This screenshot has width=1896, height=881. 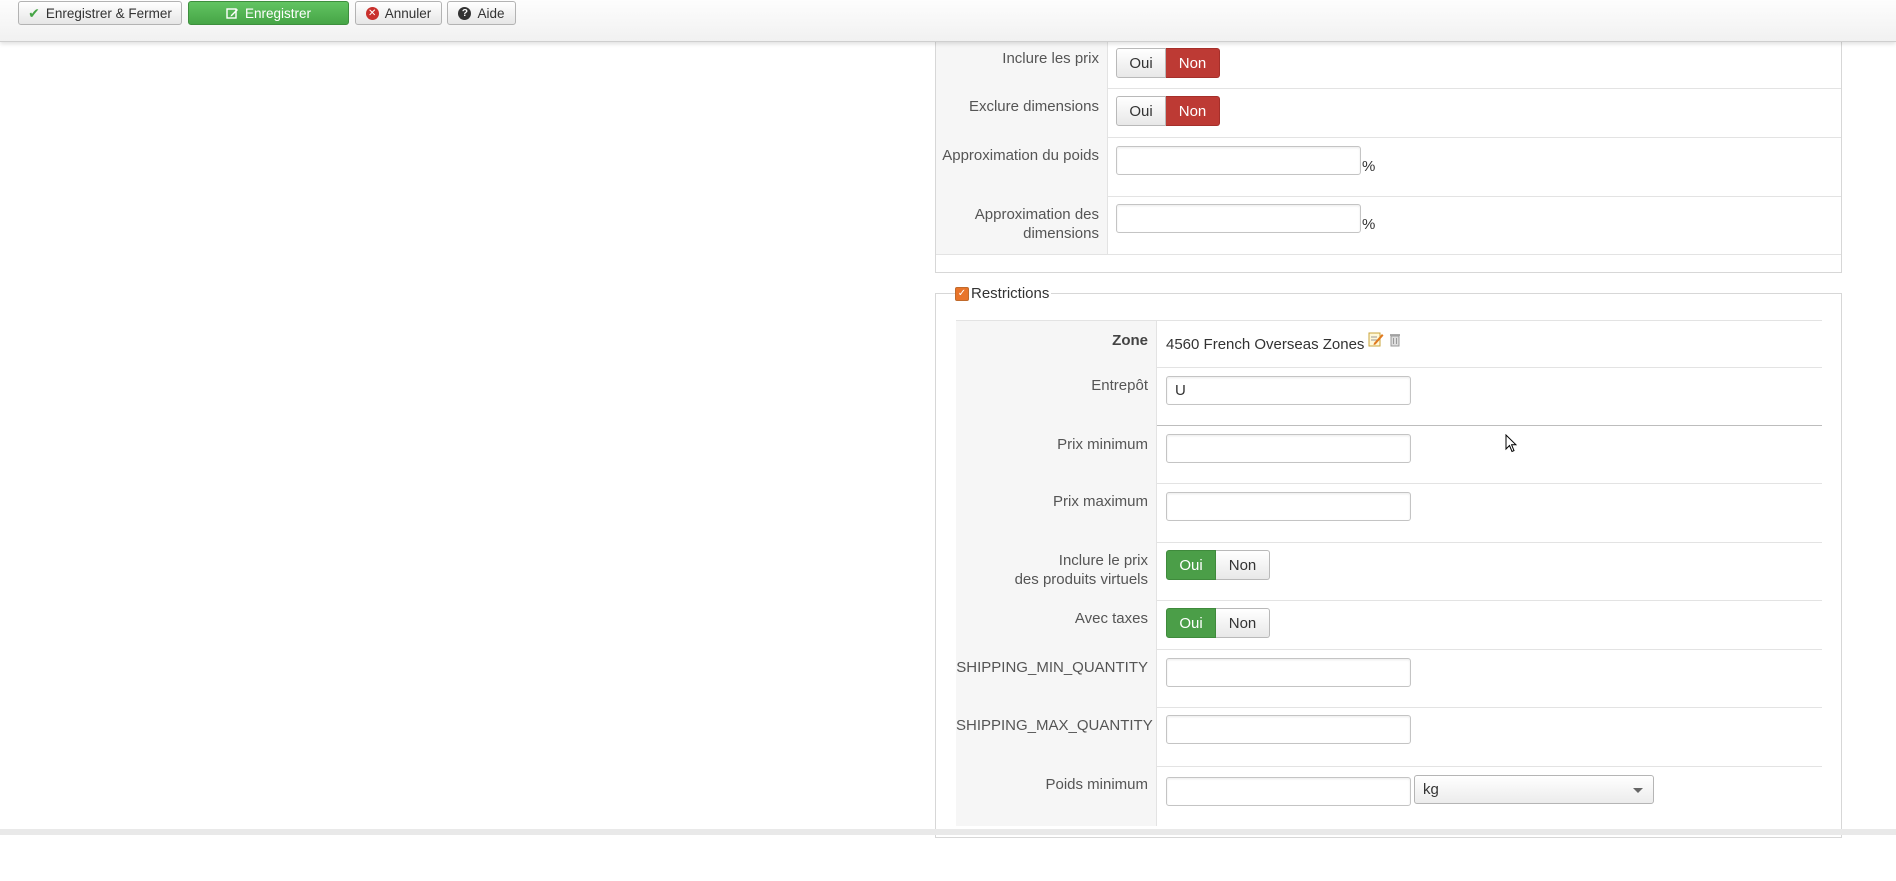 I want to click on mouse-cursor-icon, so click(x=1511, y=445).